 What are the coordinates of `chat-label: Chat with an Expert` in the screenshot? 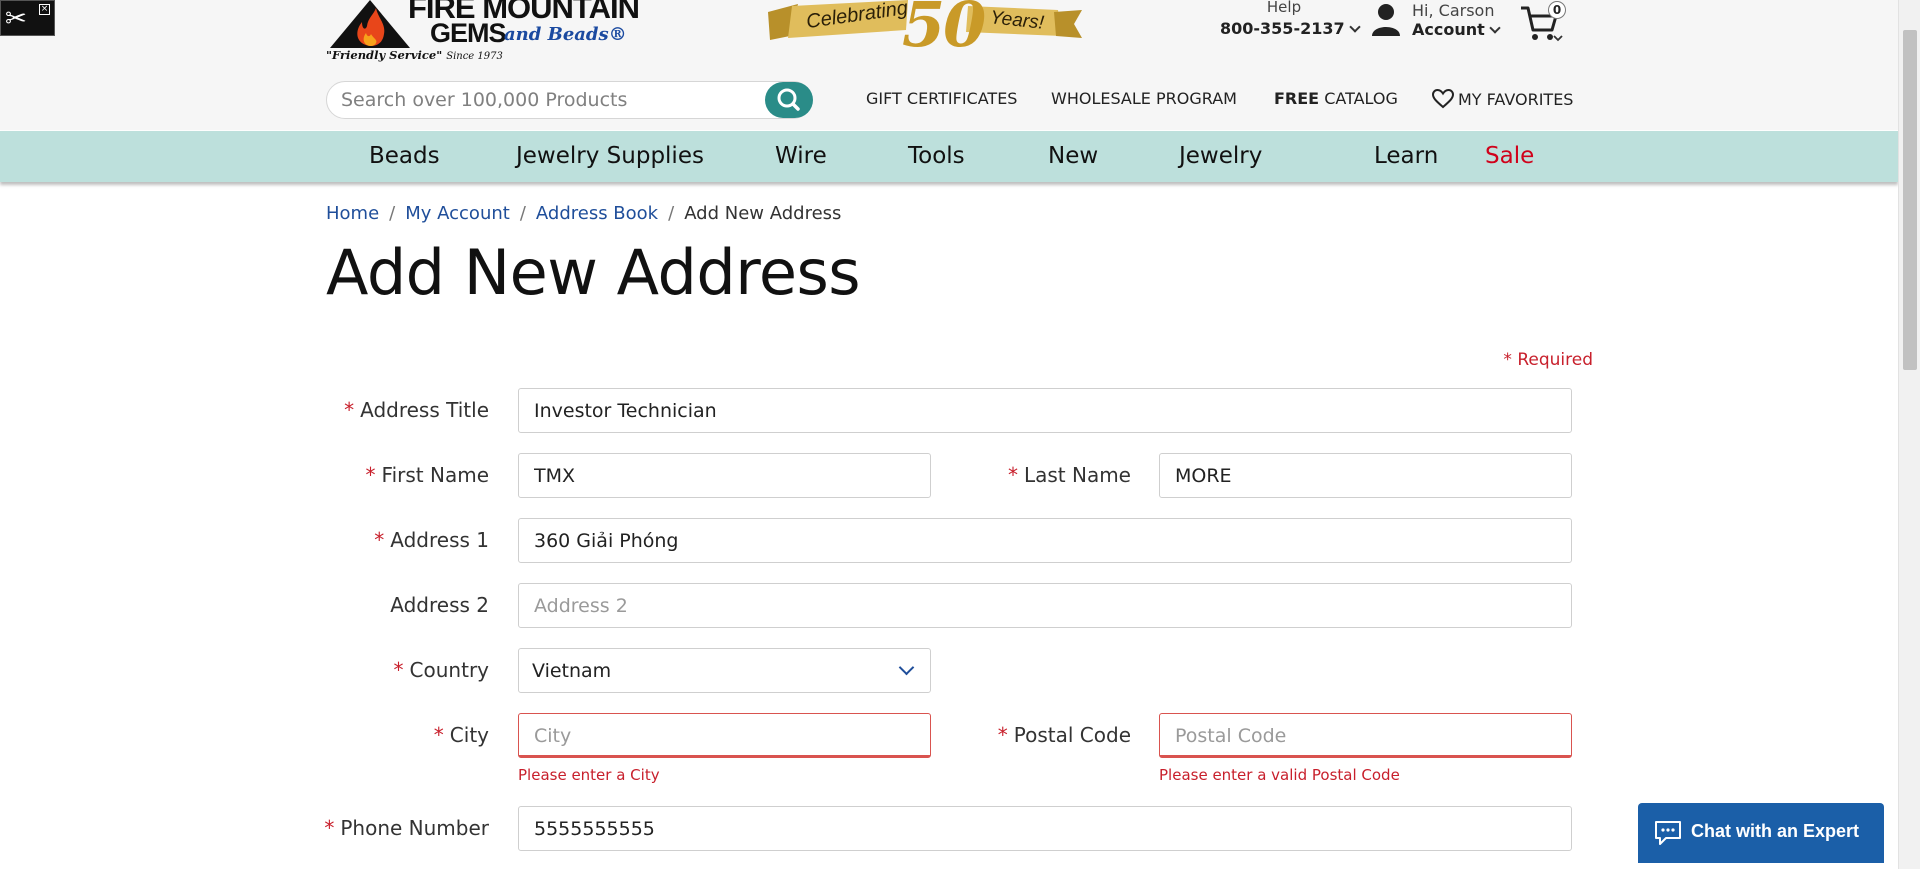 It's located at (1775, 831).